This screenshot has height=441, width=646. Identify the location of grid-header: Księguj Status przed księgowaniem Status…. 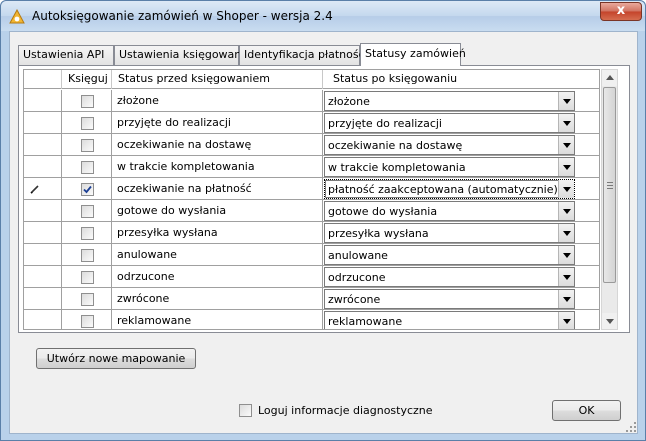
(311, 79).